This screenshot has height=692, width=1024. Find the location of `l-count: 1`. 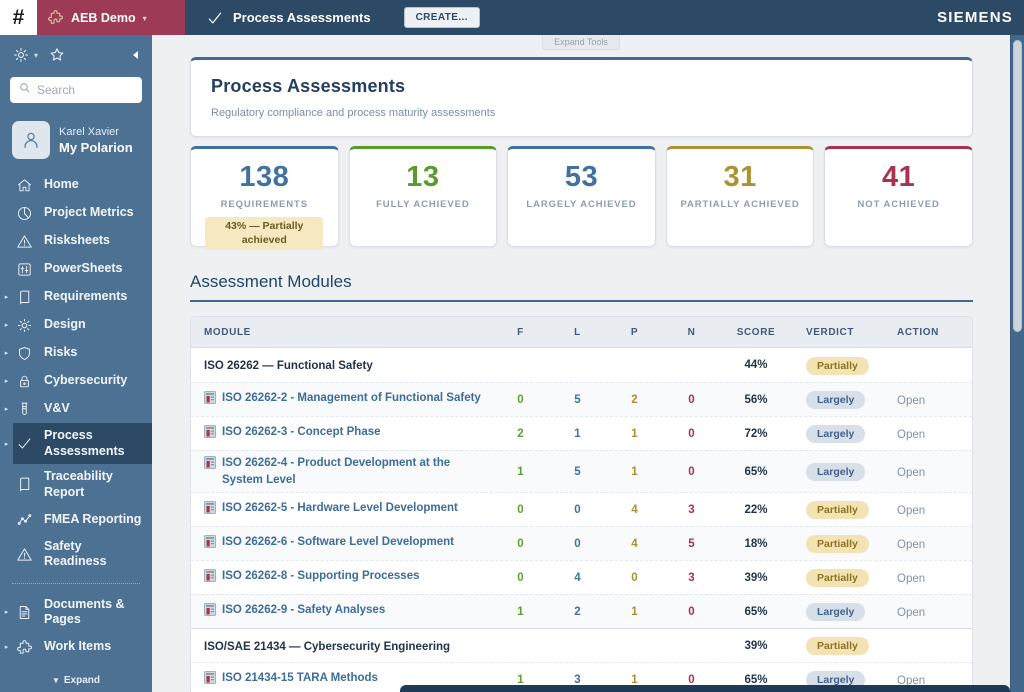

l-count: 1 is located at coordinates (577, 433).